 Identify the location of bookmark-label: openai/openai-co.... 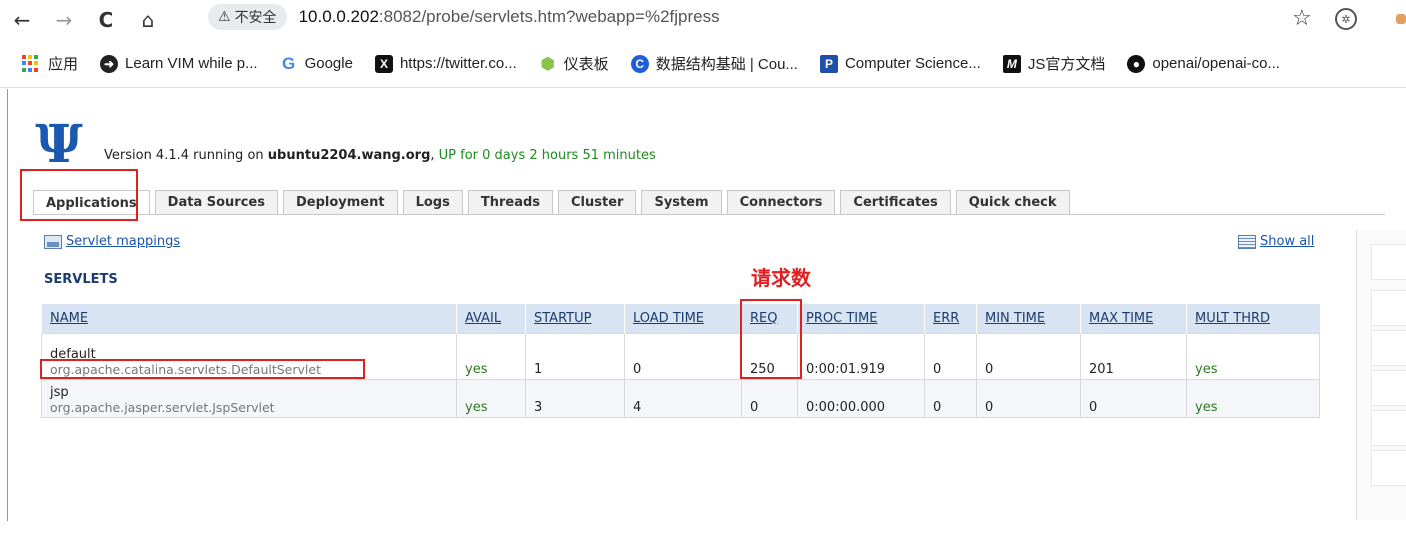
(1216, 63).